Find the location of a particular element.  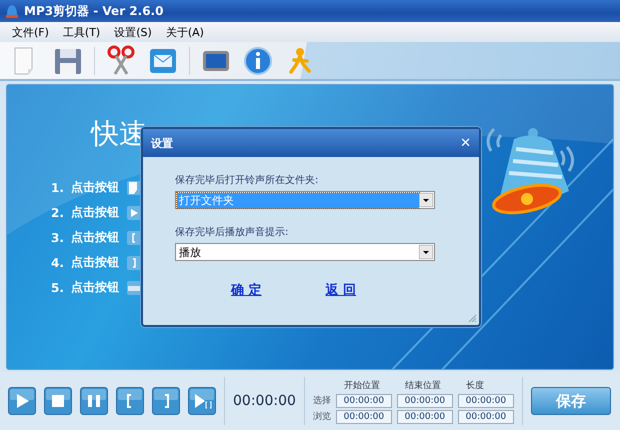

menu-item: 设置(S) is located at coordinates (133, 32).